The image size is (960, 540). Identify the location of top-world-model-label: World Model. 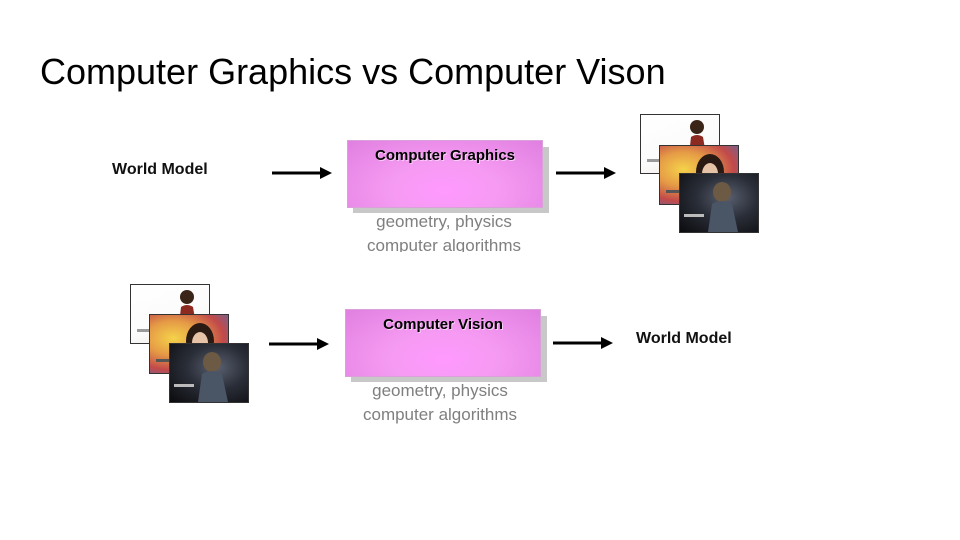
(160, 169).